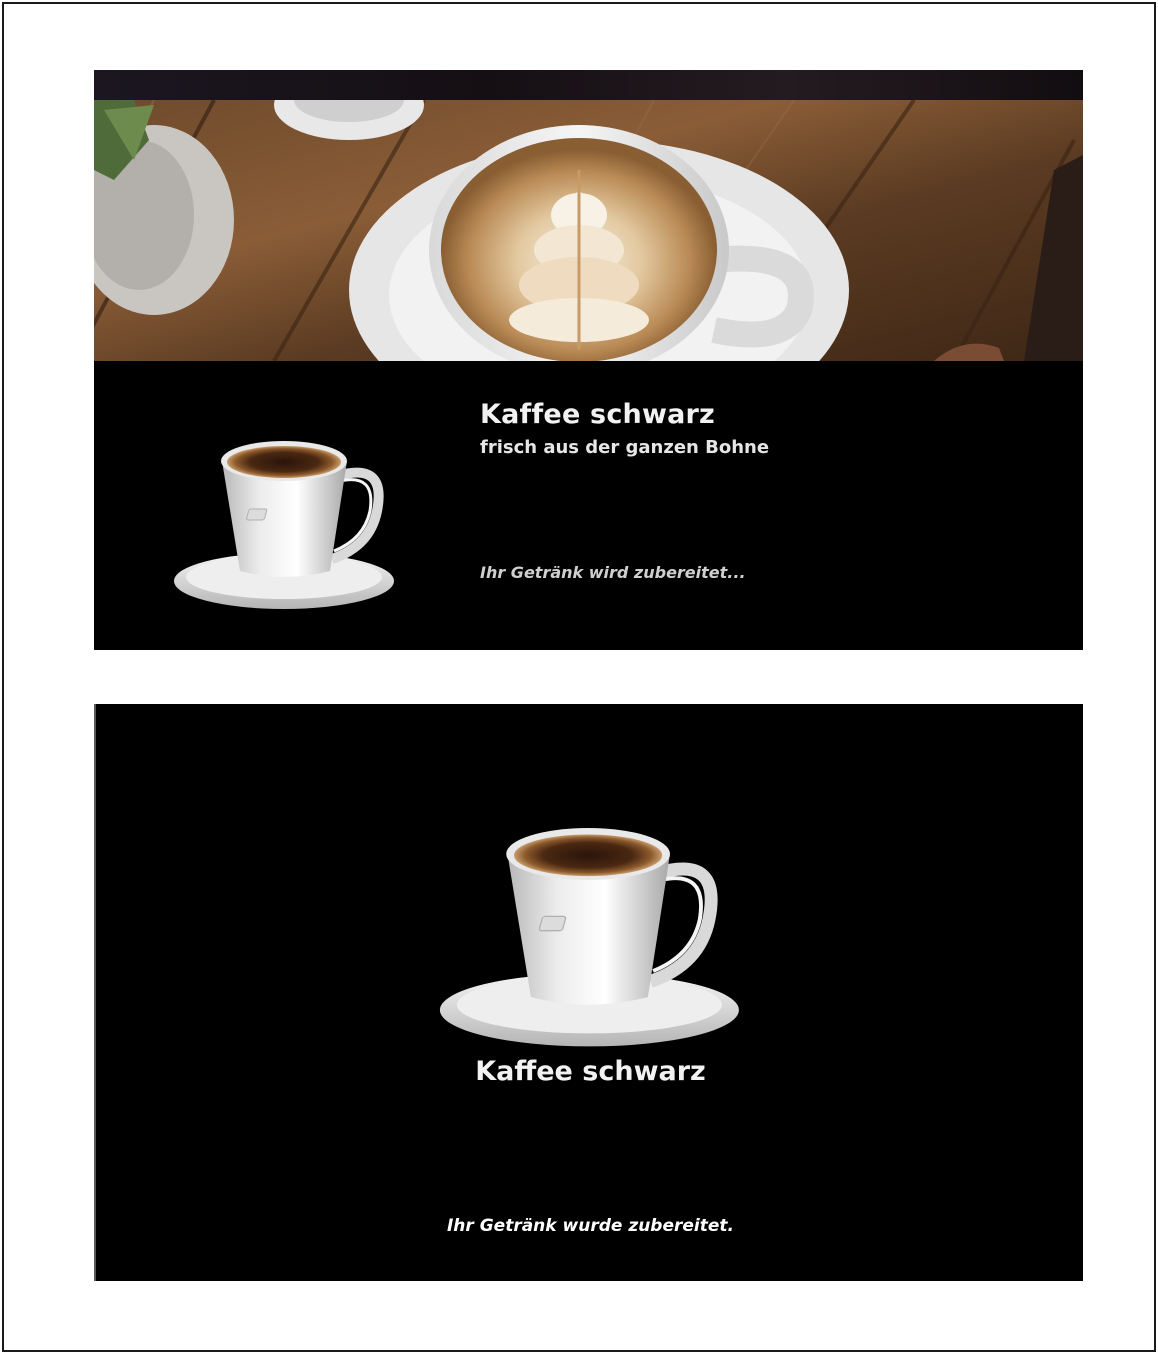  I want to click on status-text: Ihr Getränk wurde zubereitet., so click(590, 1226).